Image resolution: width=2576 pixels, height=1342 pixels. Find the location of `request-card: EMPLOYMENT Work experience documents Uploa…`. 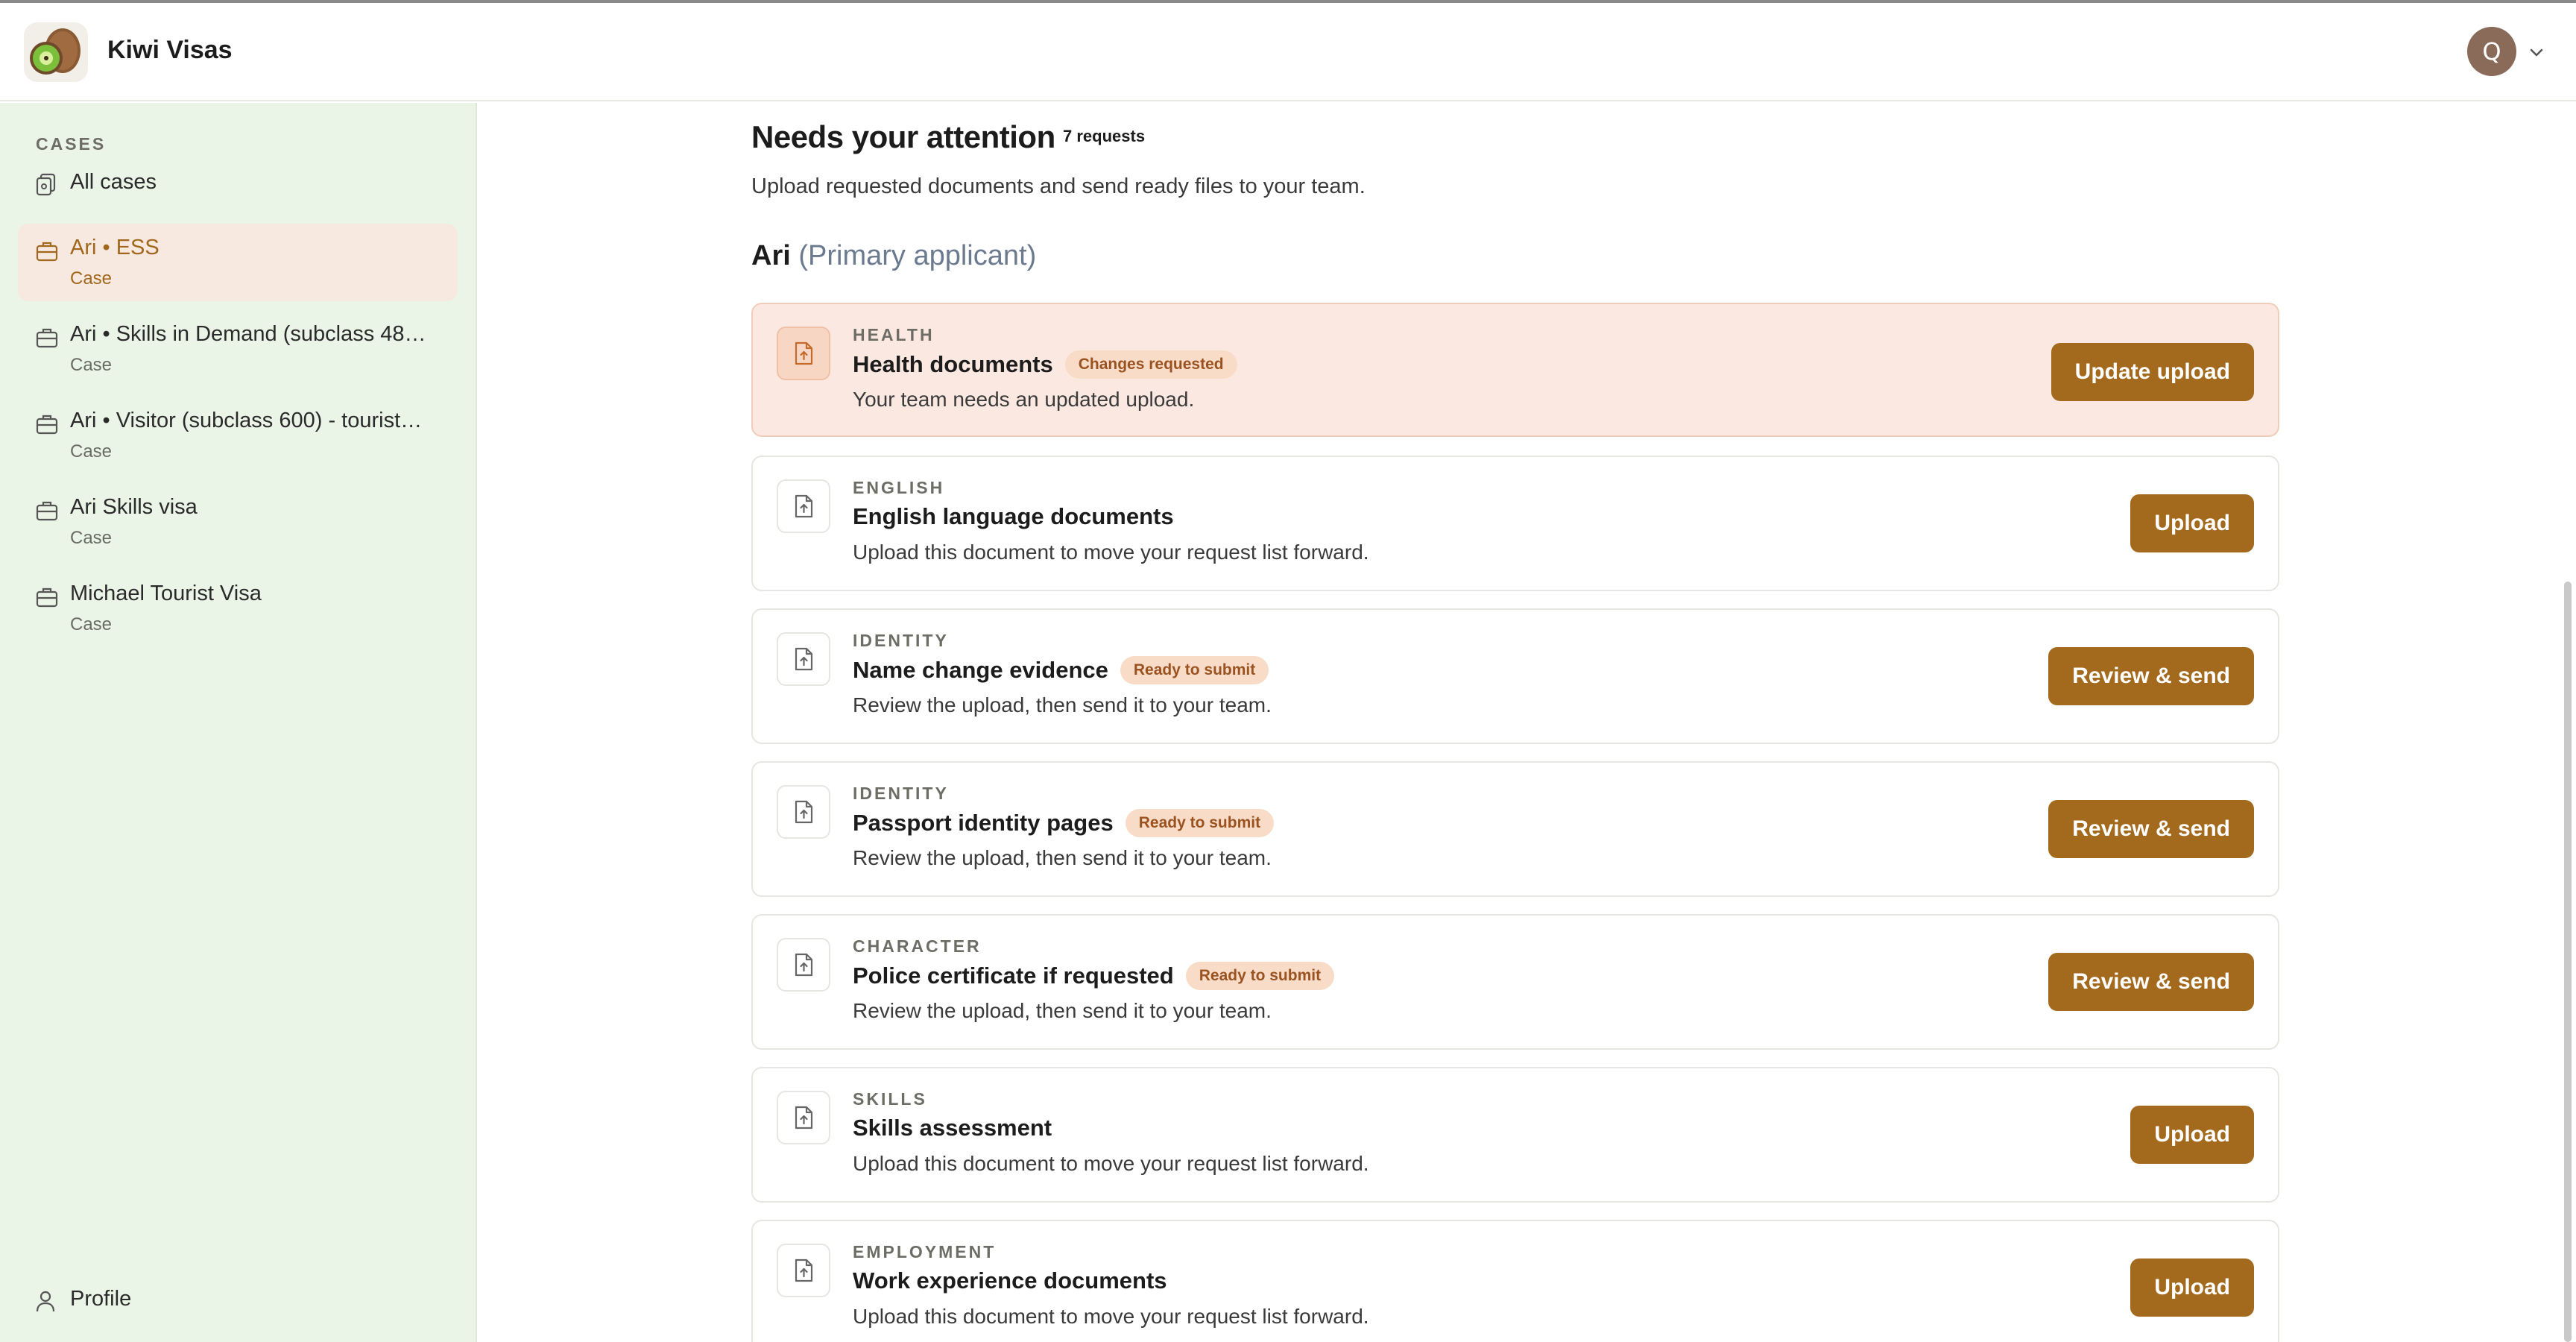

request-card: EMPLOYMENT Work experience documents Uploa… is located at coordinates (1515, 1281).